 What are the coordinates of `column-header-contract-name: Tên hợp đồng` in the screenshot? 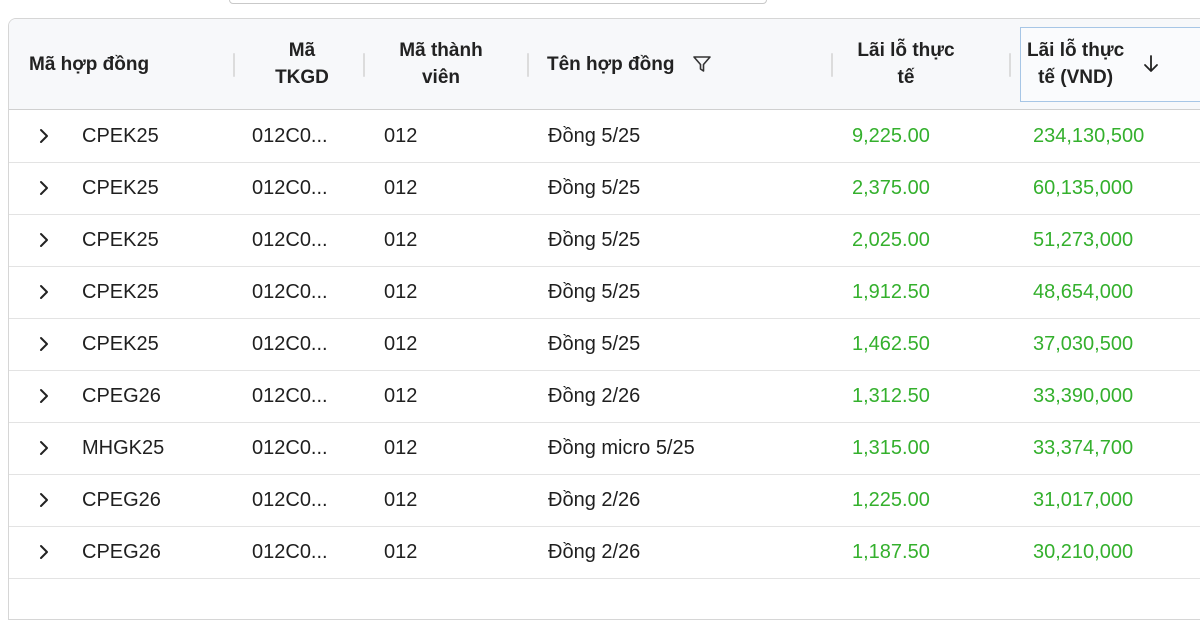 It's located at (629, 64).